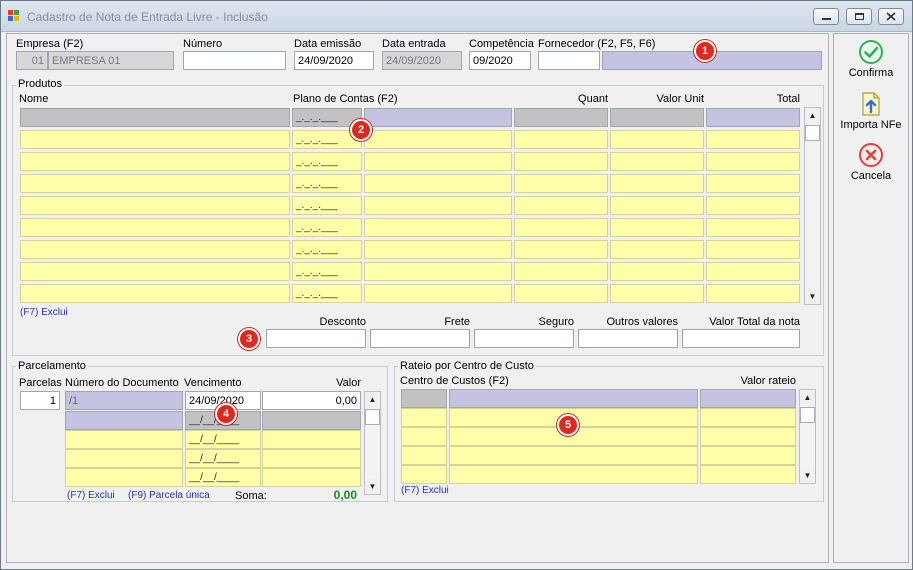 The height and width of the screenshot is (570, 913). I want to click on produtos-row-6-nome, so click(155, 227).